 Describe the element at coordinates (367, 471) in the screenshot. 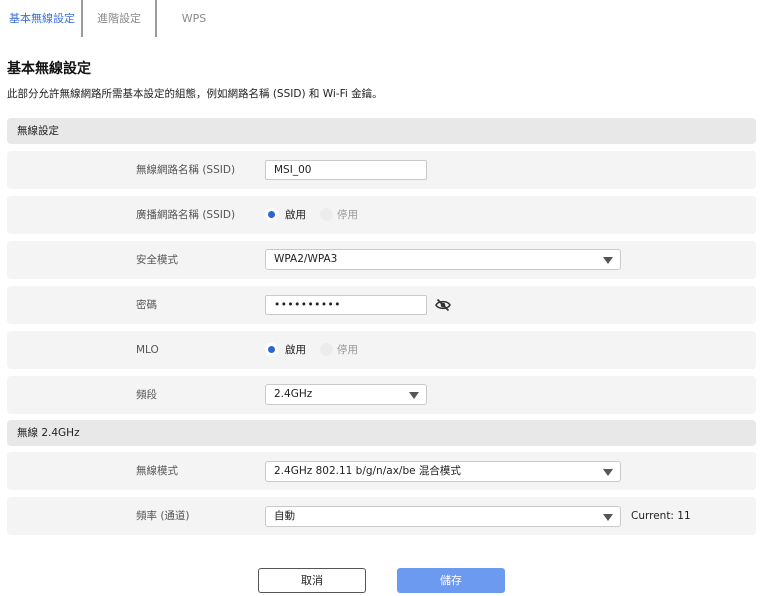

I see `wireless-mode-value: 2.4GHz 802.11 b/g/n/ax/be 混合模式` at that location.